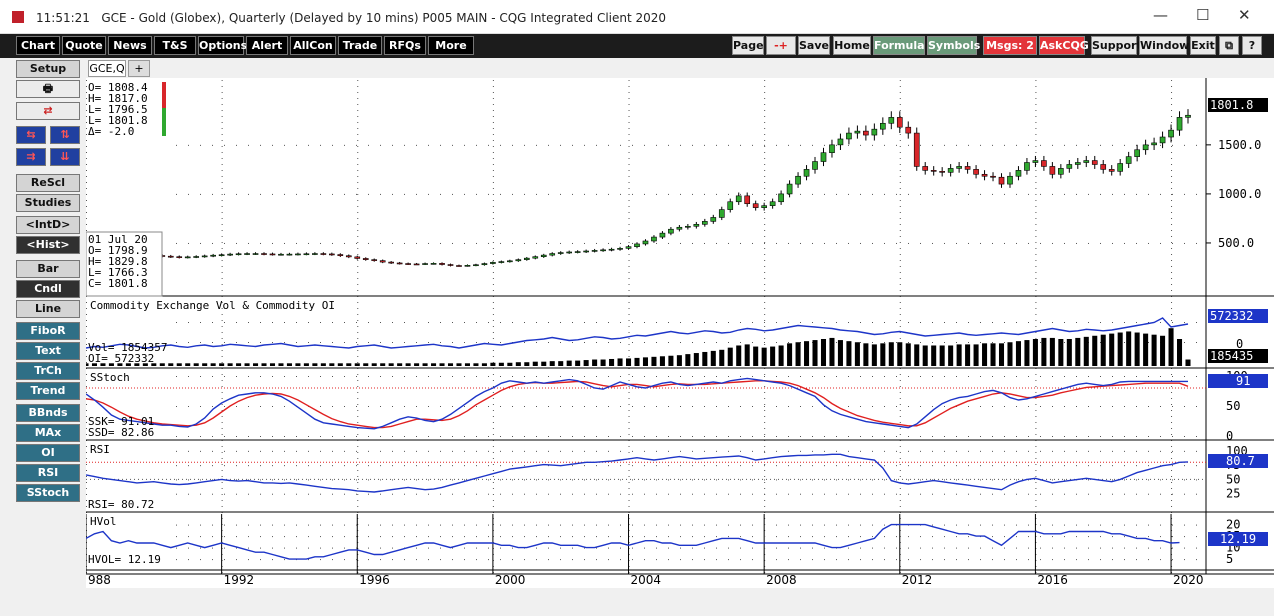 The width and height of the screenshot is (1274, 616). I want to click on add-tab-button: +, so click(139, 68).